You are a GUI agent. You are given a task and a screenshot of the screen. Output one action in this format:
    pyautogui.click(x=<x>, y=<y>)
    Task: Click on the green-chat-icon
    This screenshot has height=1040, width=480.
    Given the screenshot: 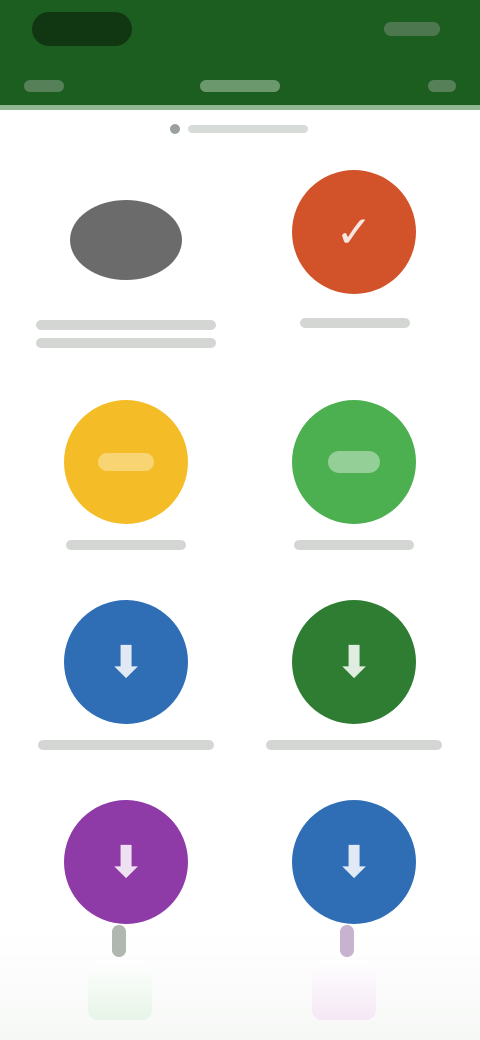 What is the action you would take?
    pyautogui.click(x=354, y=462)
    